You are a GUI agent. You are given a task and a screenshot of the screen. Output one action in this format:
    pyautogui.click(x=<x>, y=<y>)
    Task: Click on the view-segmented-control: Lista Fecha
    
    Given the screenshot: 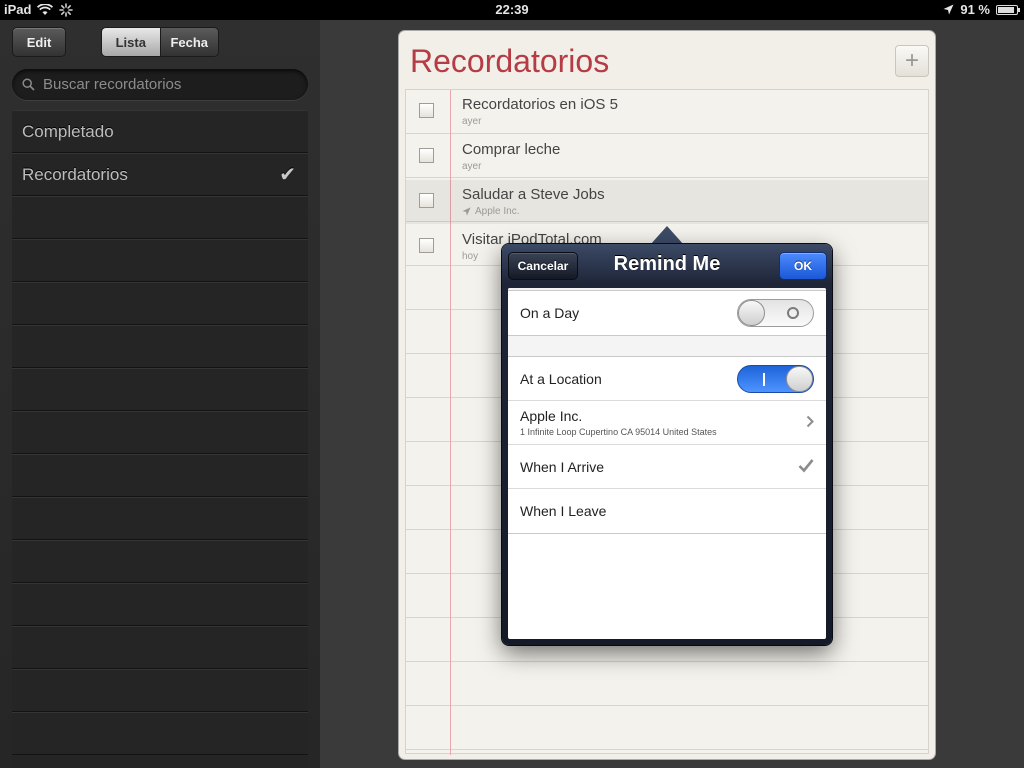 What is the action you would take?
    pyautogui.click(x=160, y=42)
    